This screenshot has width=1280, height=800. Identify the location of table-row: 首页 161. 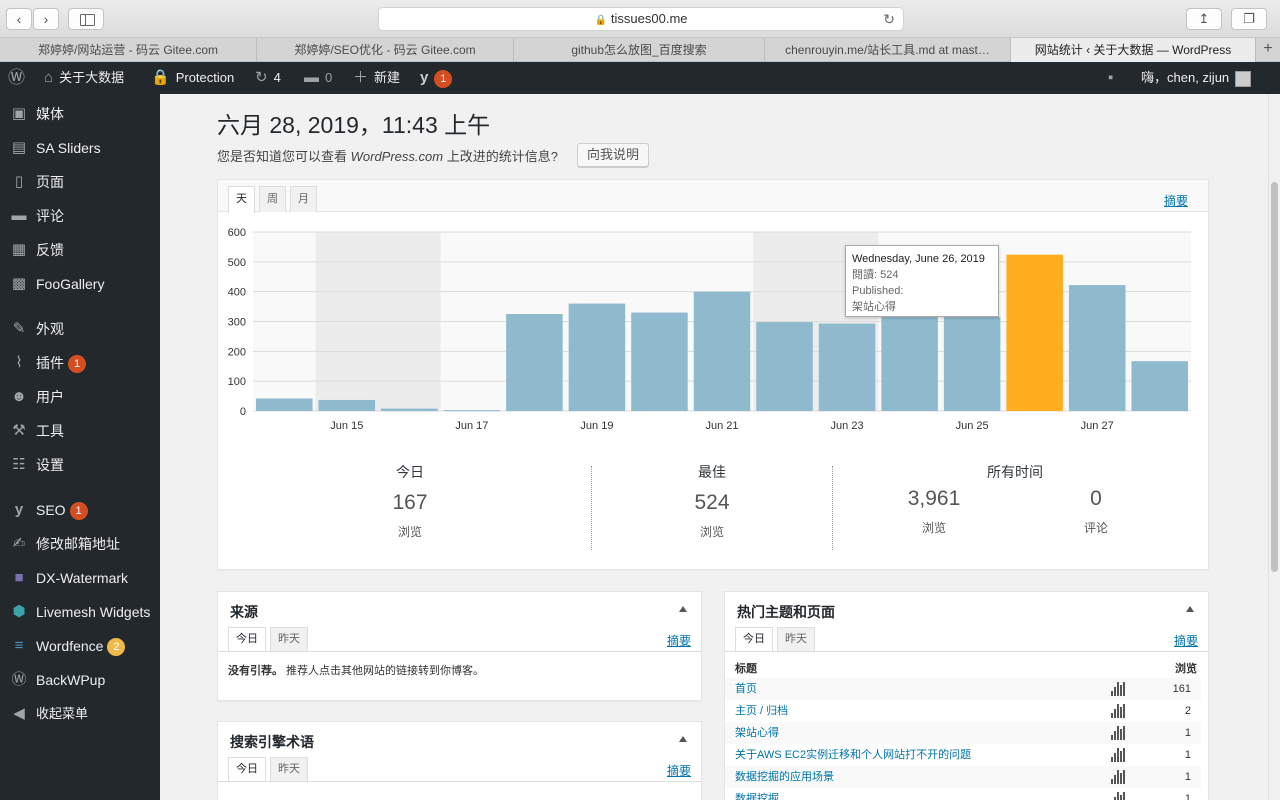
(963, 689).